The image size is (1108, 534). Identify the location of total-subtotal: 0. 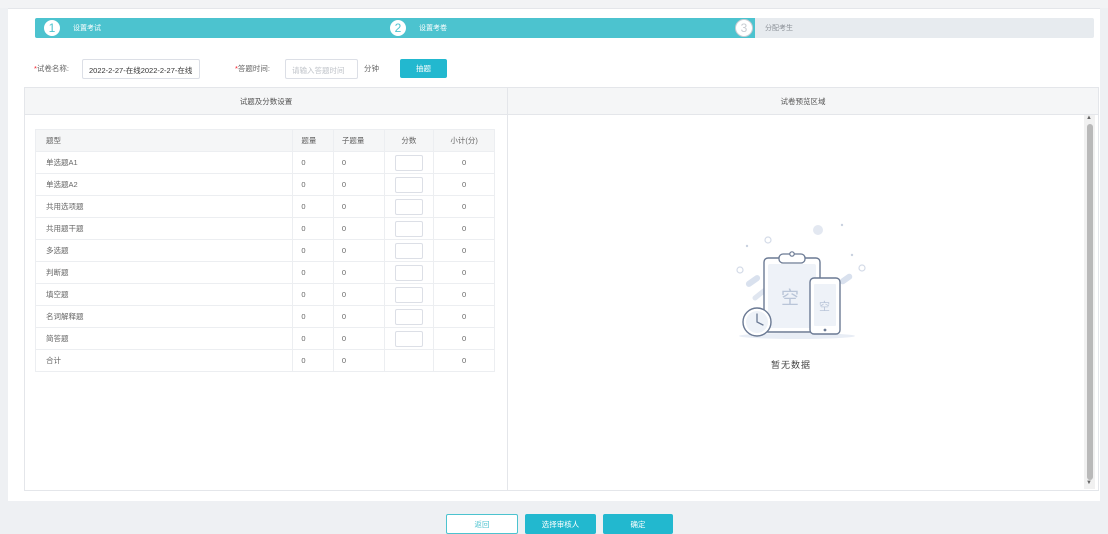
(464, 360).